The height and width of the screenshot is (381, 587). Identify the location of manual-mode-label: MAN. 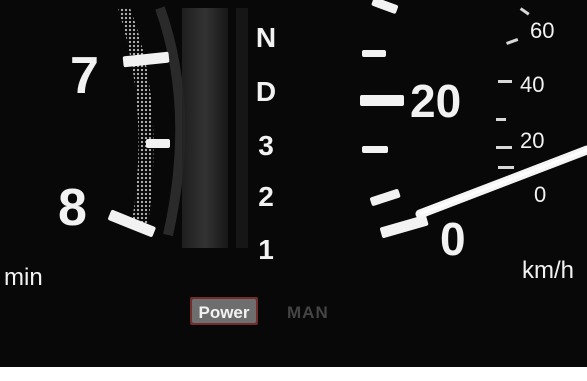
(308, 312).